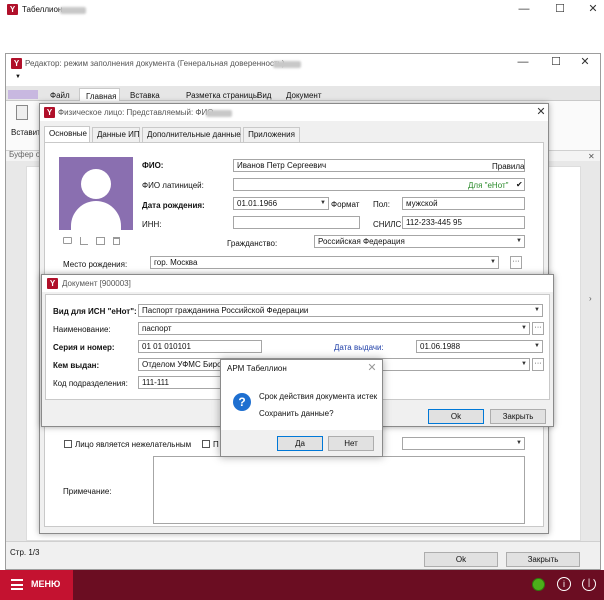 The width and height of the screenshot is (604, 600). Describe the element at coordinates (538, 328) in the screenshot. I see `doc-name-more-button: ···` at that location.